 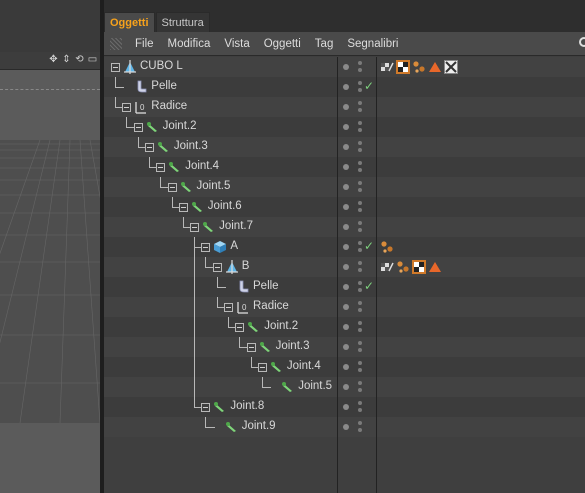 I want to click on tree-row: Pelle ✓, so click(x=344, y=287).